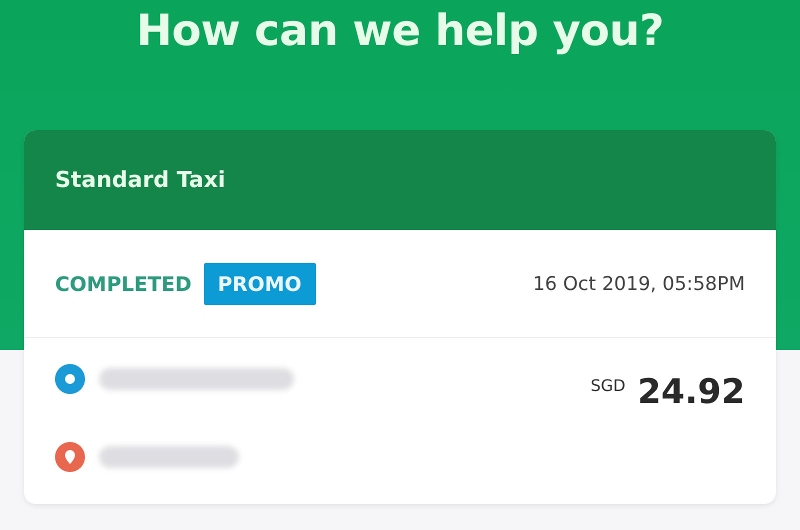 The width and height of the screenshot is (800, 530). I want to click on ride-status: COMPLETED, so click(123, 284).